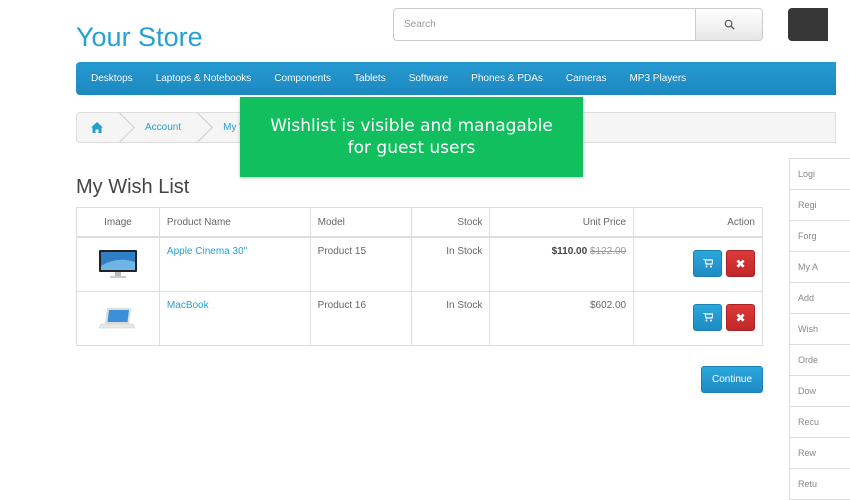  What do you see at coordinates (820, 174) in the screenshot?
I see `sidebar-item-login: Logi` at bounding box center [820, 174].